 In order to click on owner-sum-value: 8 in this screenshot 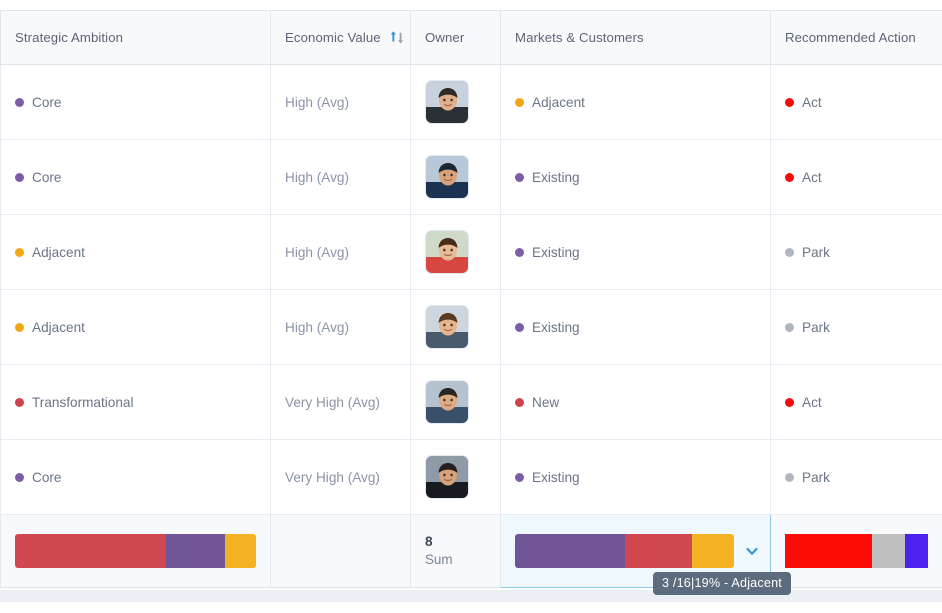, I will do `click(429, 541)`.